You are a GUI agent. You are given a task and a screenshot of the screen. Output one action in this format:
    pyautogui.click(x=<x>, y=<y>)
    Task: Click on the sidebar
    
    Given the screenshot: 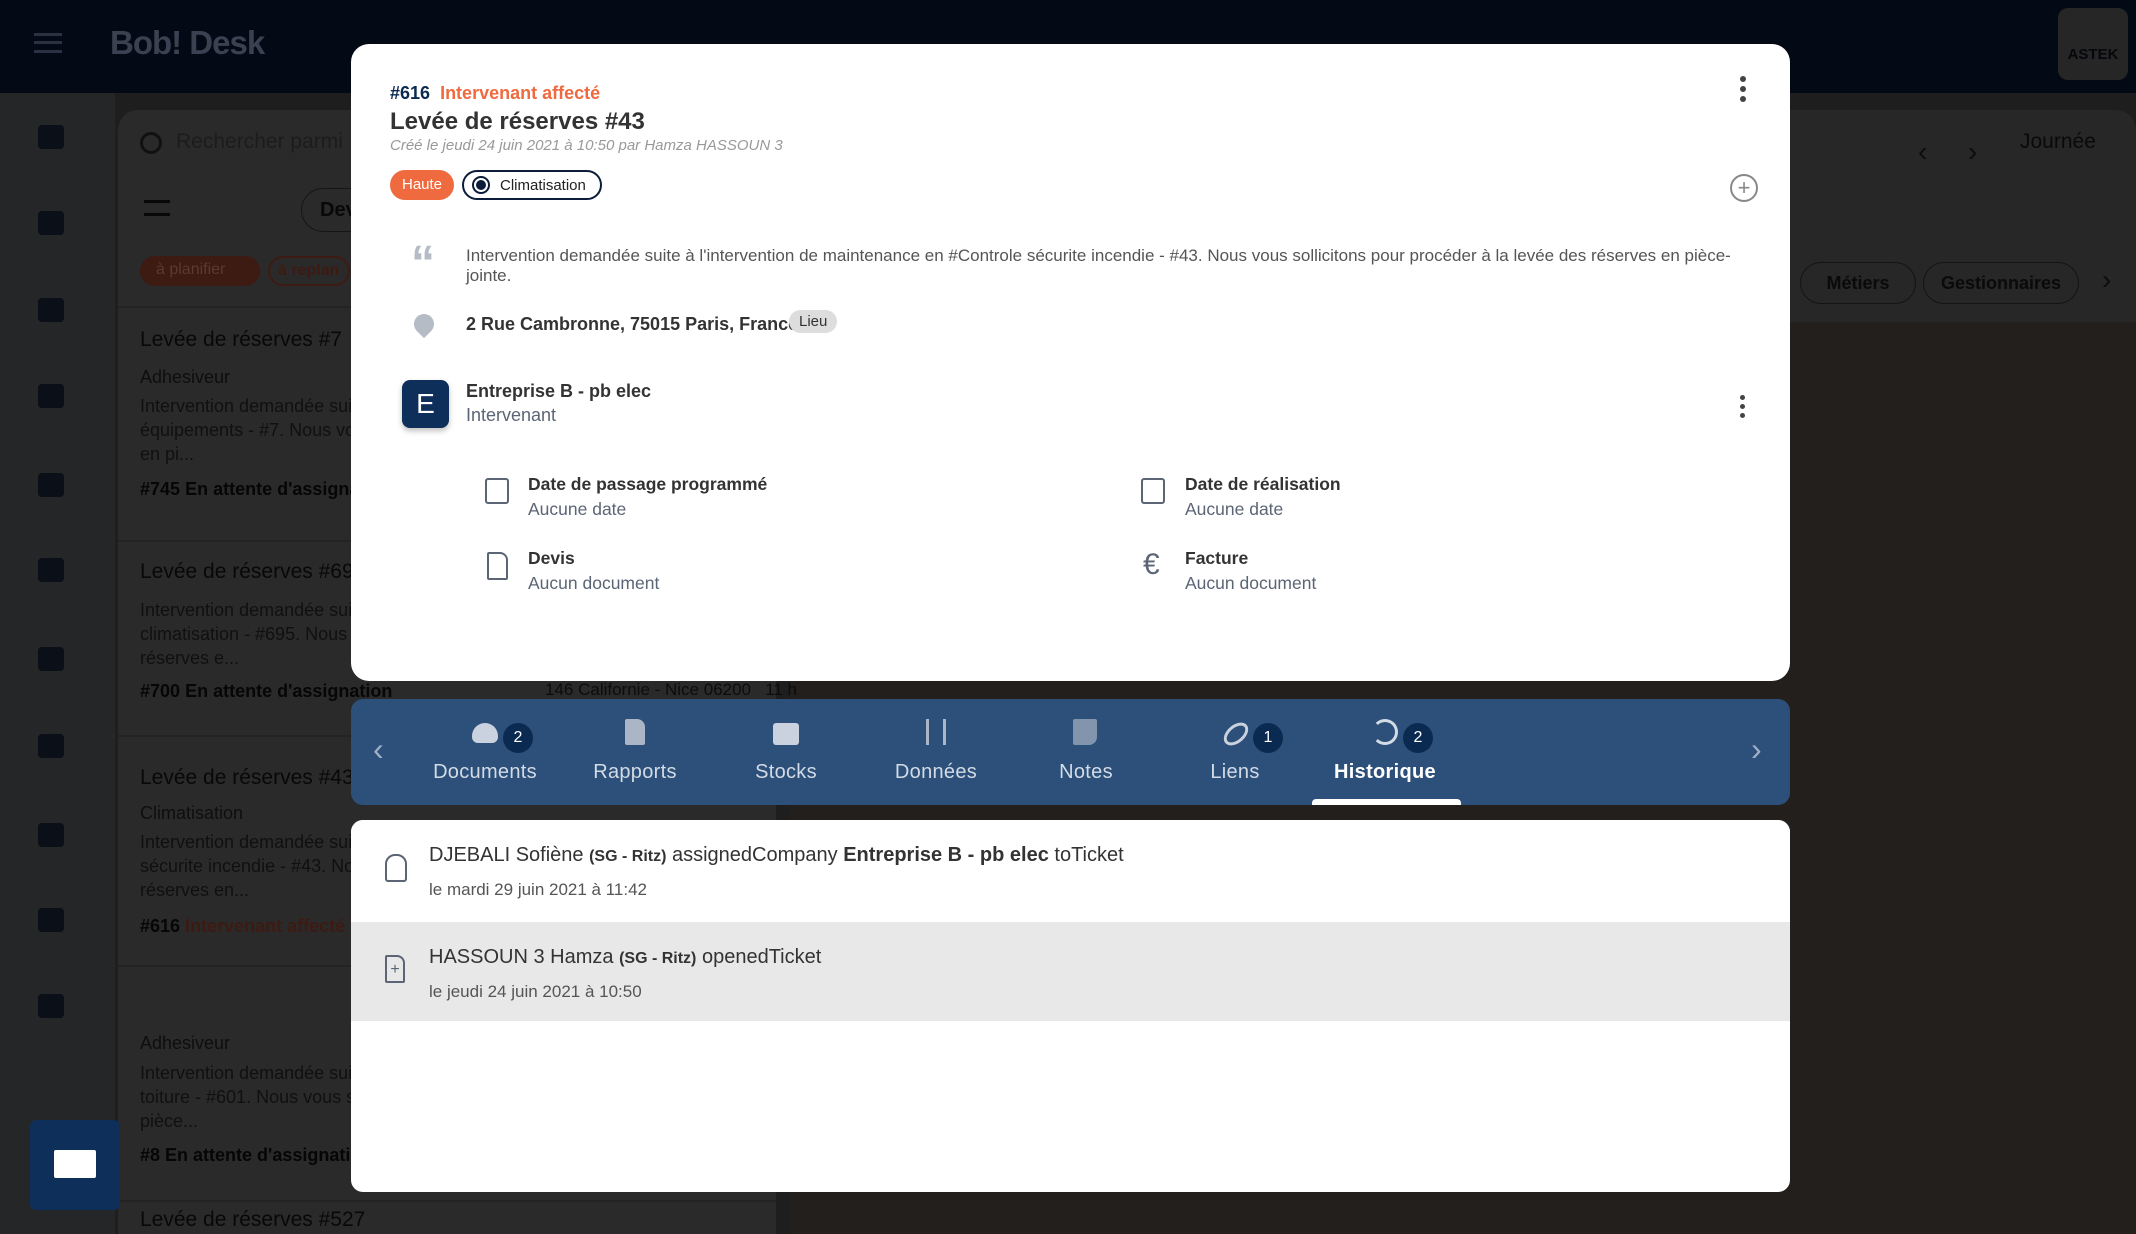 What is the action you would take?
    pyautogui.click(x=58, y=663)
    